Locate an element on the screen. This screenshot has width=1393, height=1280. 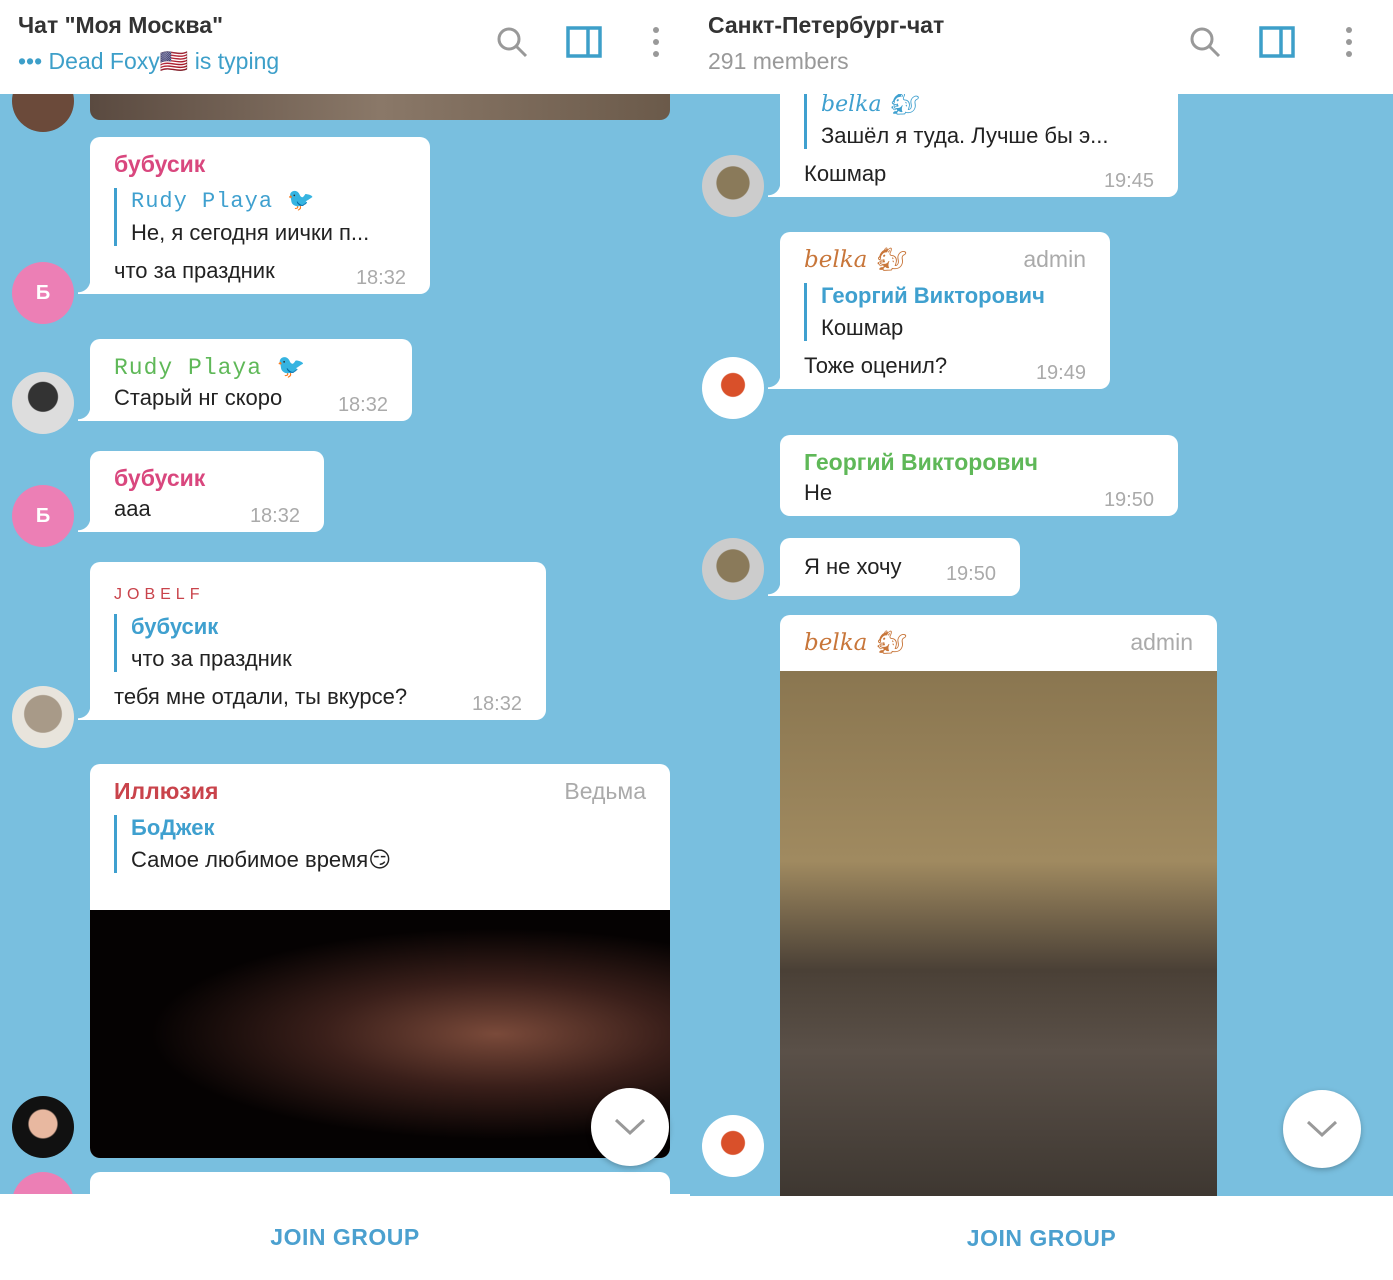
message-bubble: бубусик ааа 18:32 is located at coordinates (201, 491).